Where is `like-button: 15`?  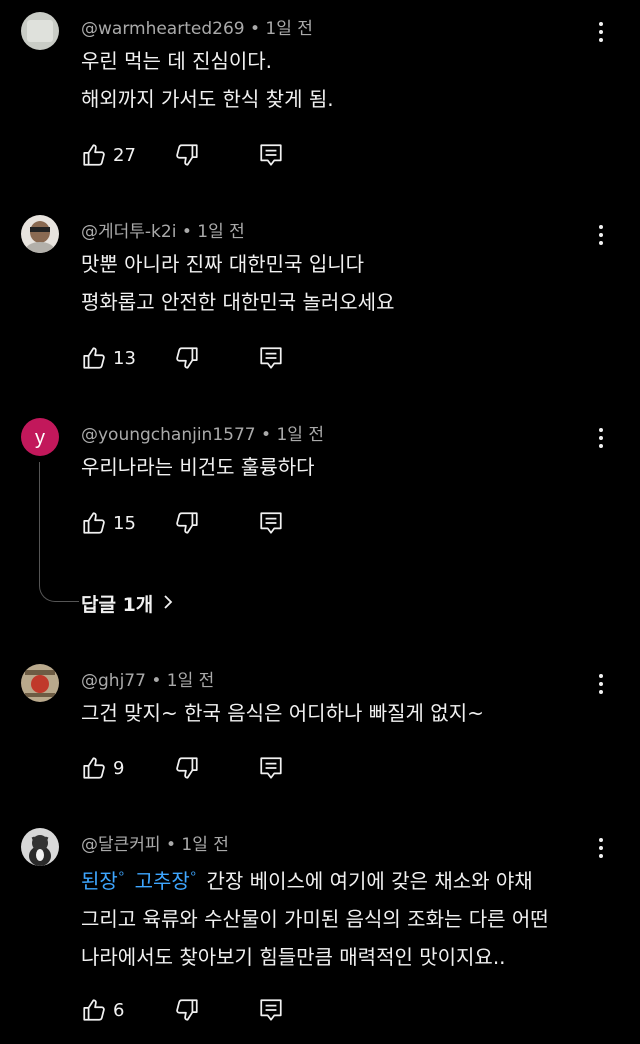
like-button: 15 is located at coordinates (108, 523).